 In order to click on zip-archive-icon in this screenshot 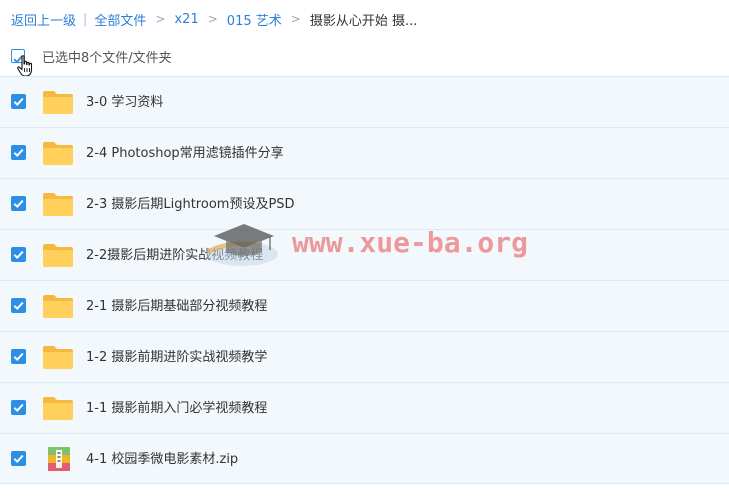, I will do `click(59, 461)`.